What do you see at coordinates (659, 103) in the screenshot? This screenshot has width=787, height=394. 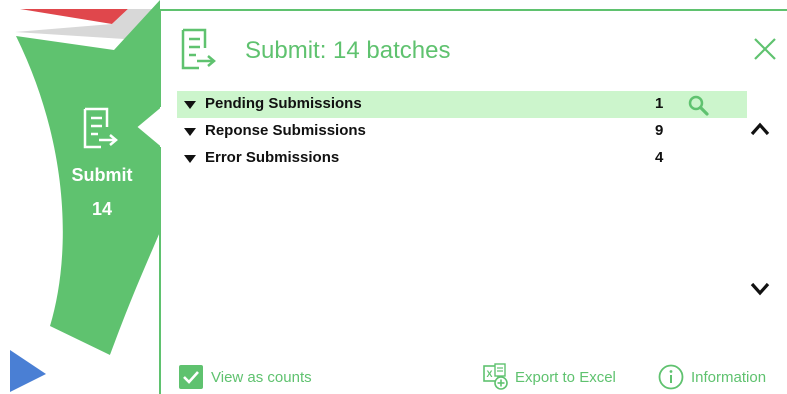 I see `list-item-count: 1` at bounding box center [659, 103].